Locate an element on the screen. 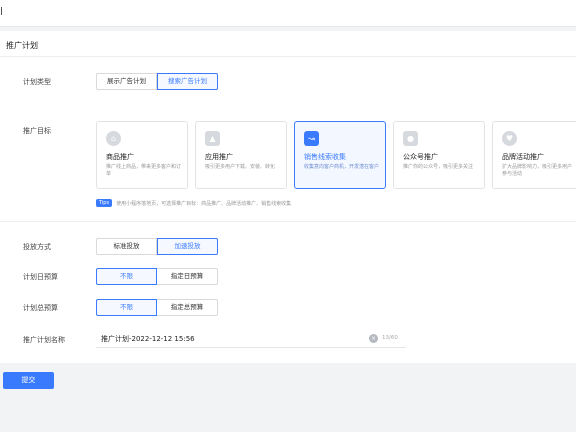 This screenshot has height=432, width=576. plan-type-label: 计划类型 is located at coordinates (37, 82).